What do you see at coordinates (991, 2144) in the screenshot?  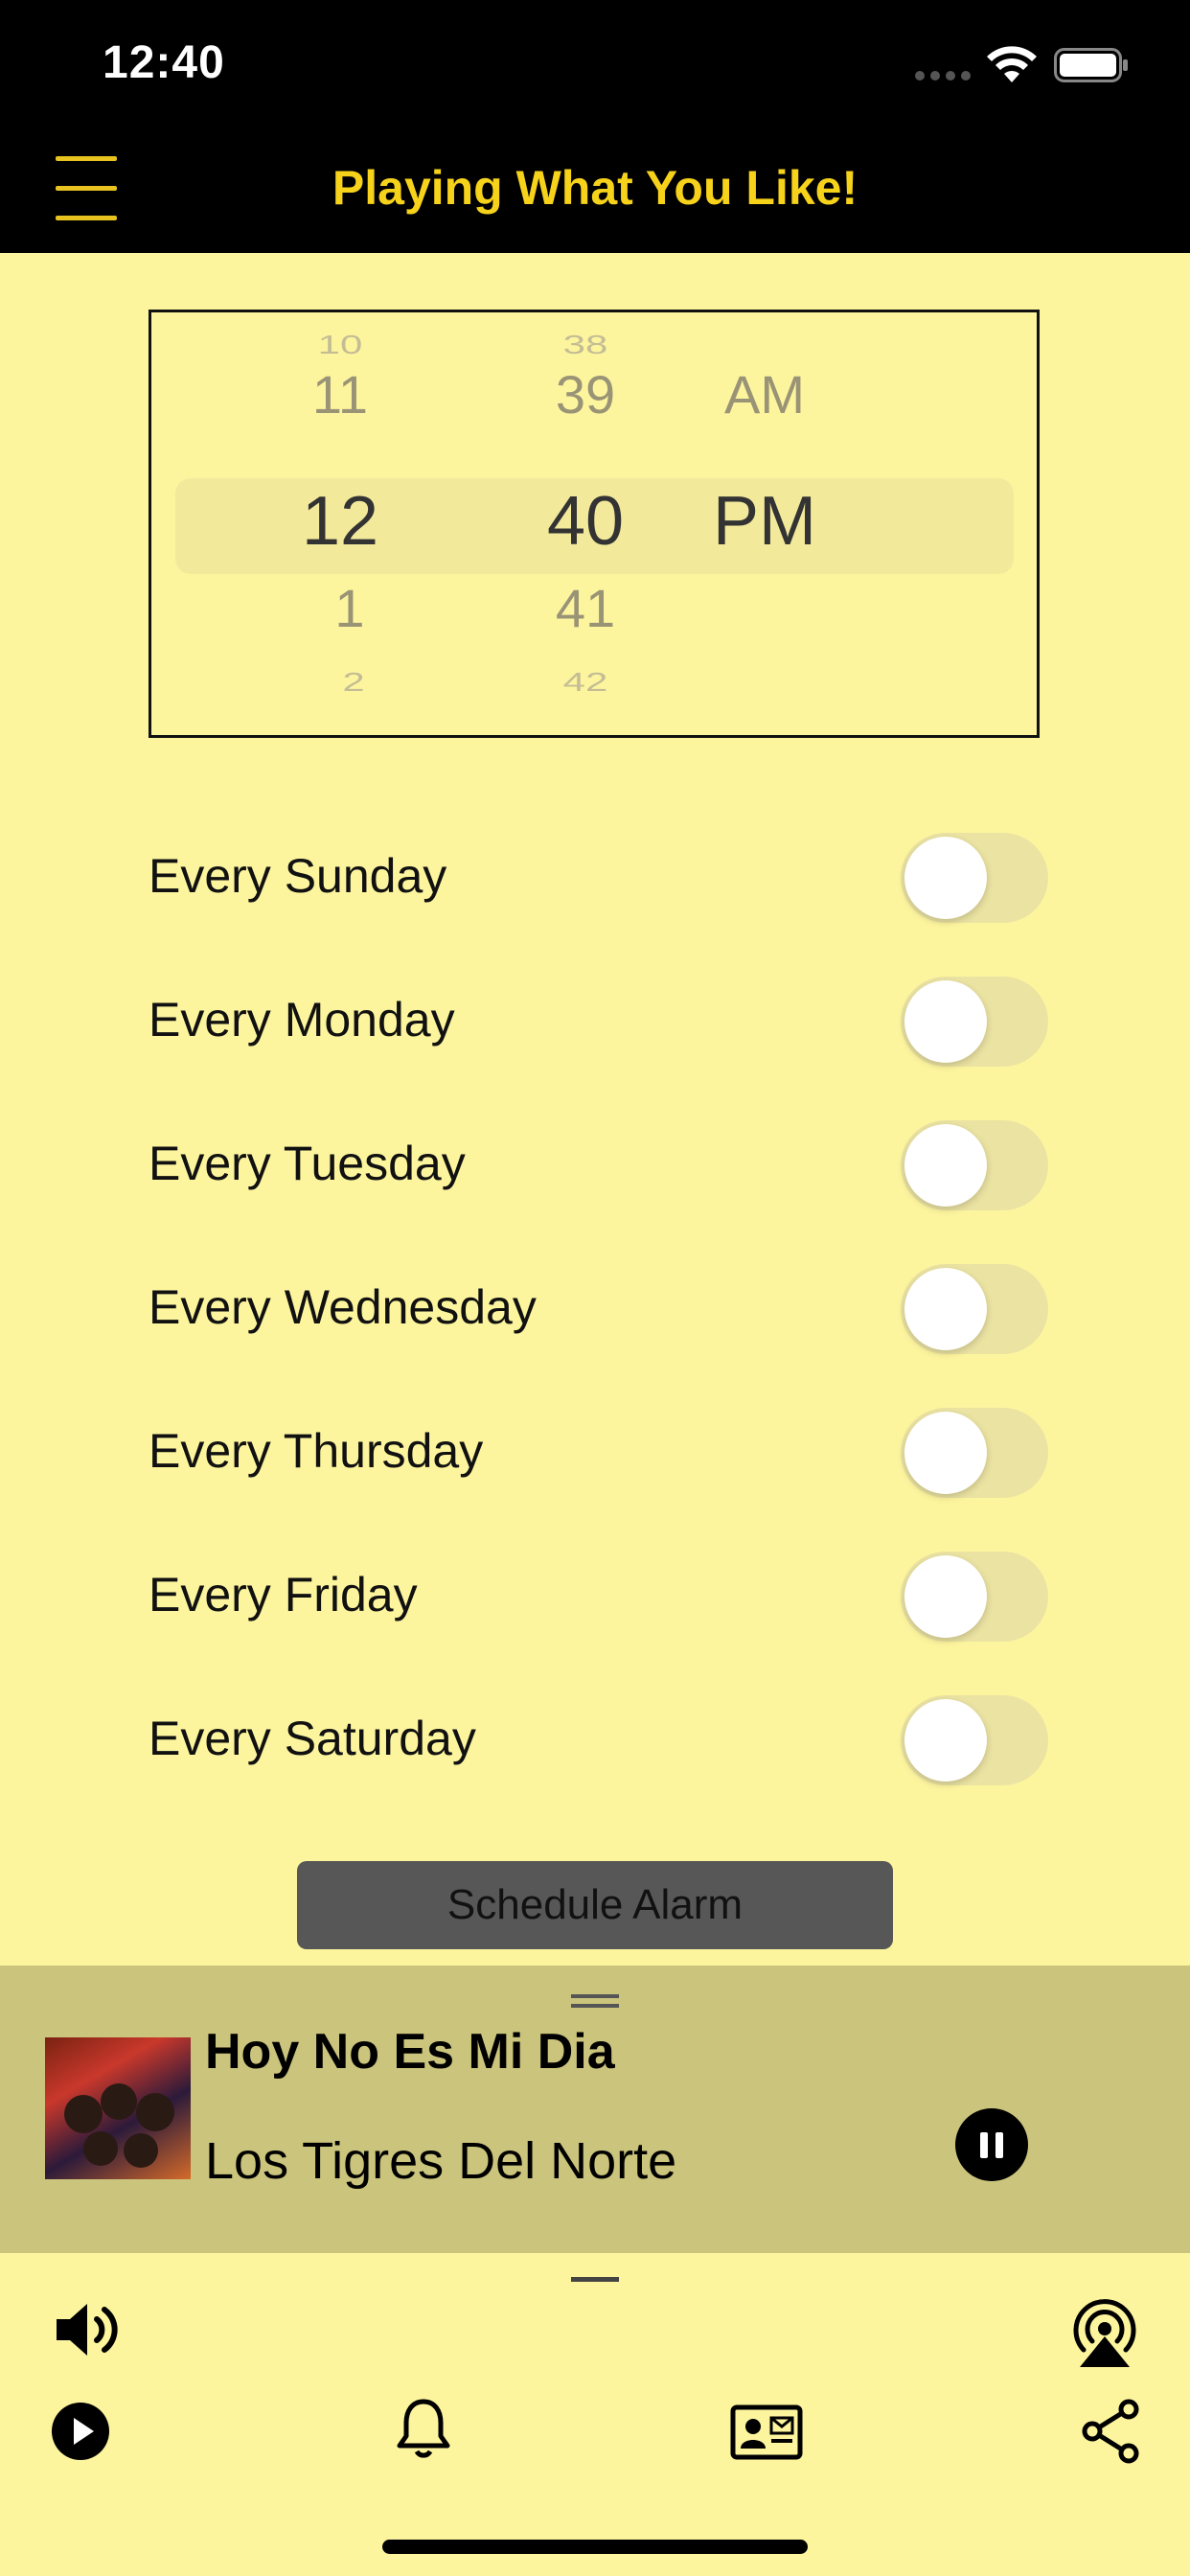 I see `pause-button` at bounding box center [991, 2144].